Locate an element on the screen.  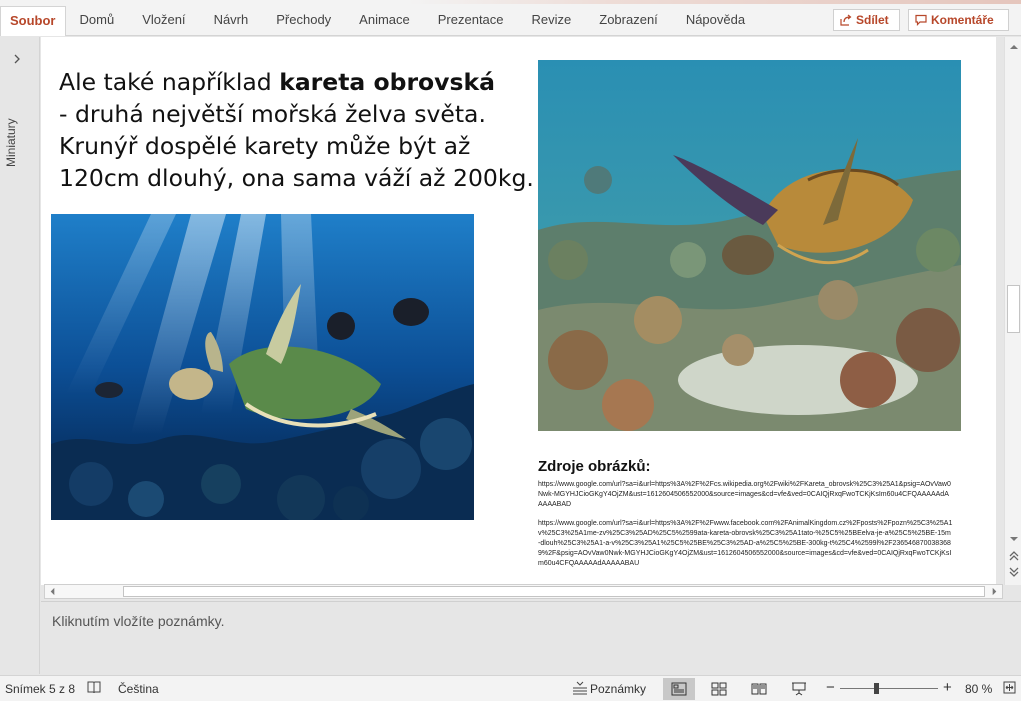
slide-counter: Snímek 5 z 8 is located at coordinates (40, 689).